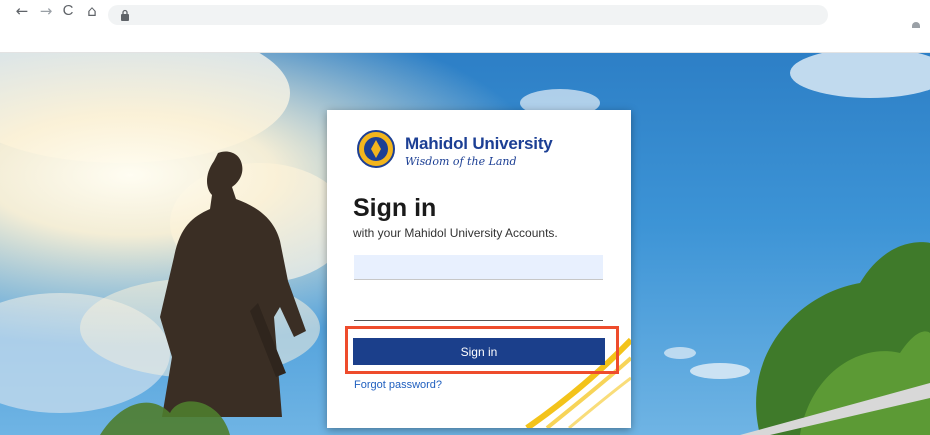 Image resolution: width=930 pixels, height=435 pixels. Describe the element at coordinates (468, 15) in the screenshot. I see `address-bar` at that location.